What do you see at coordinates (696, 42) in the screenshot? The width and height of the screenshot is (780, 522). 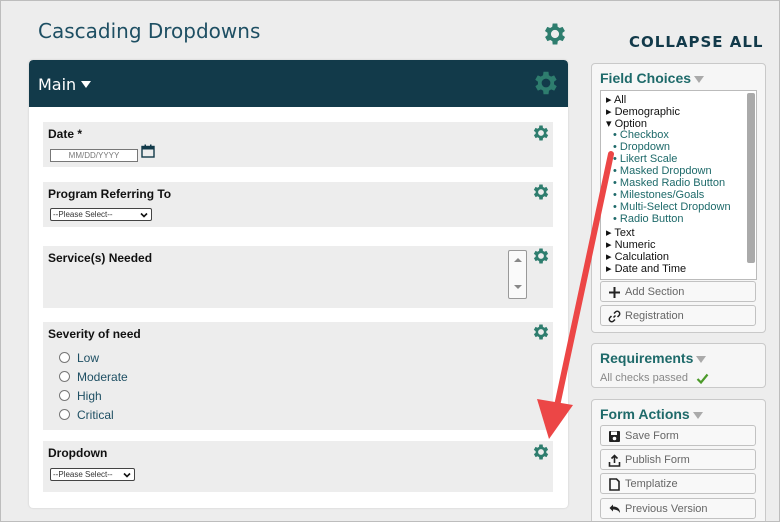 I see `collapse-all-button: COLLAPSE ALL` at bounding box center [696, 42].